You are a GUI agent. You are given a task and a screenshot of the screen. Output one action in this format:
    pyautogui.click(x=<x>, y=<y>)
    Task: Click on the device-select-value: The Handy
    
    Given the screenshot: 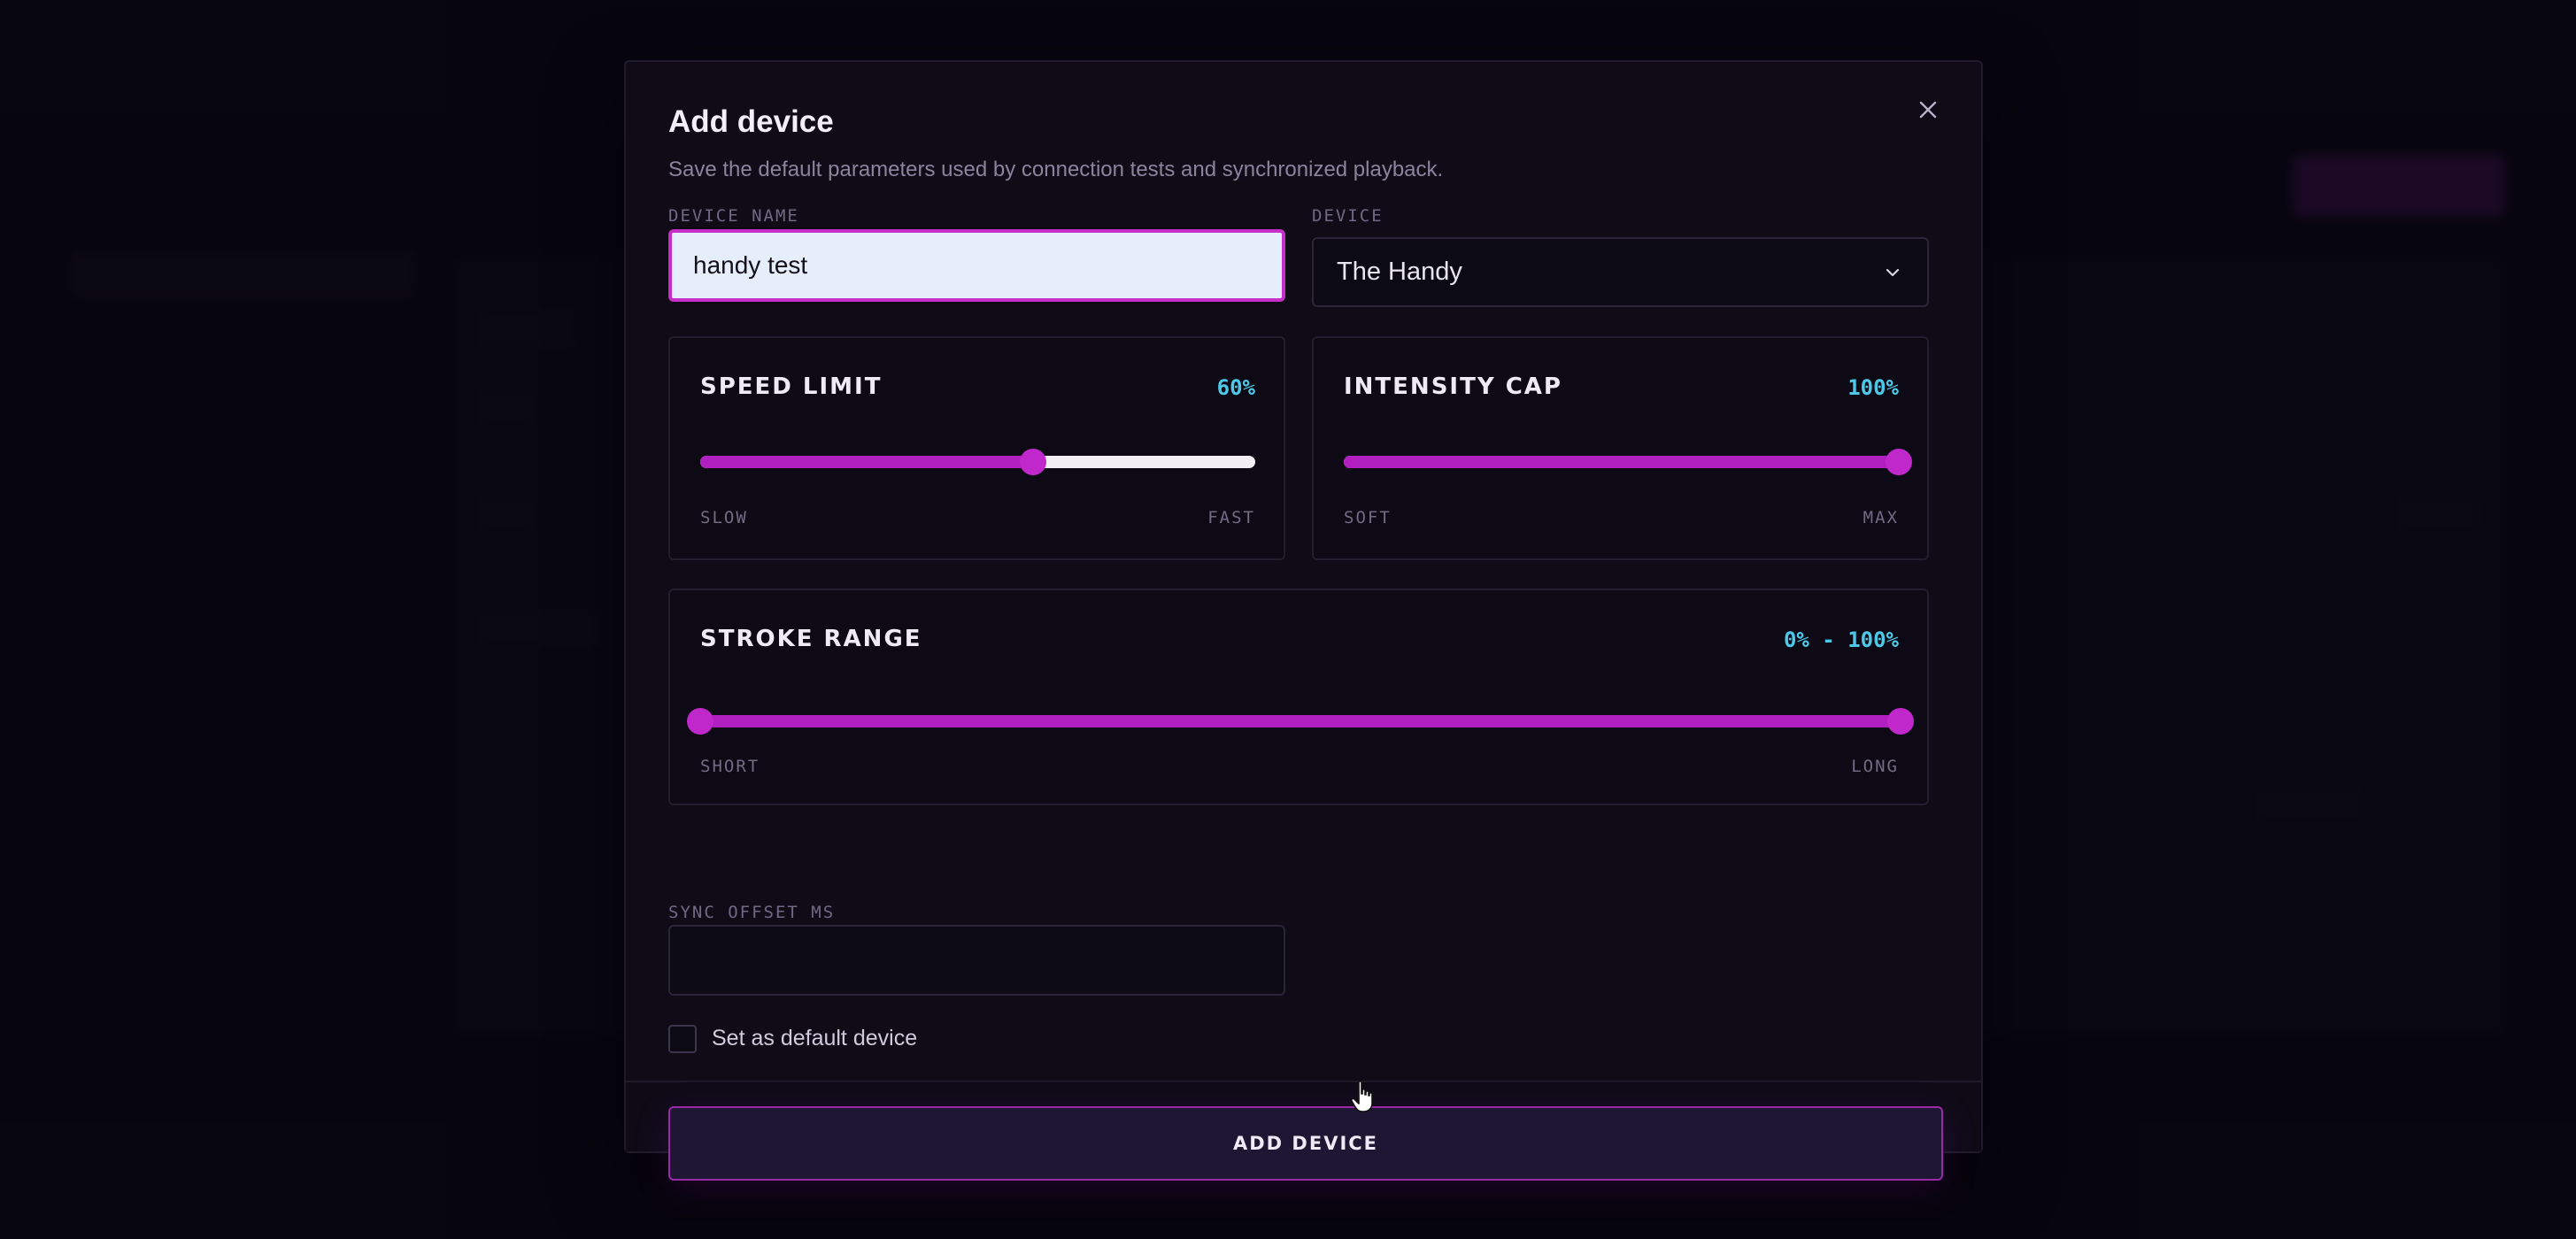 What is the action you would take?
    pyautogui.click(x=1399, y=272)
    